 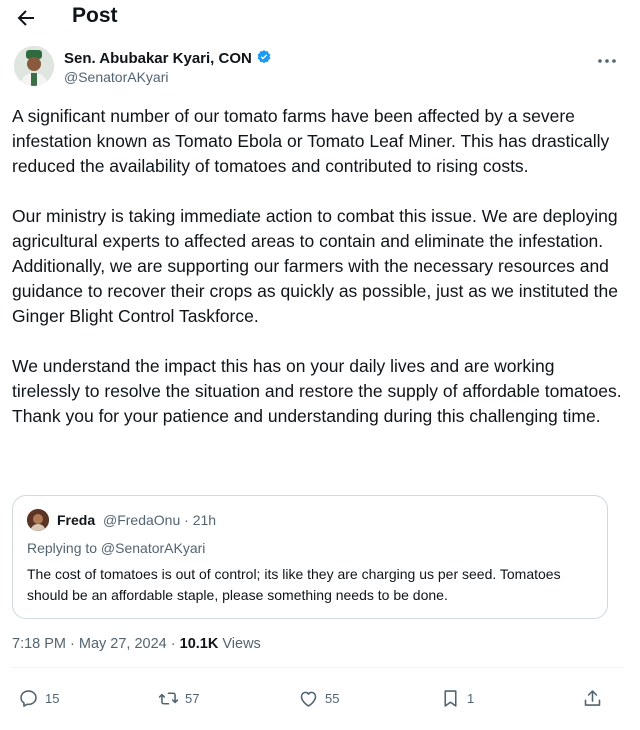 I want to click on share-button, so click(x=592, y=698).